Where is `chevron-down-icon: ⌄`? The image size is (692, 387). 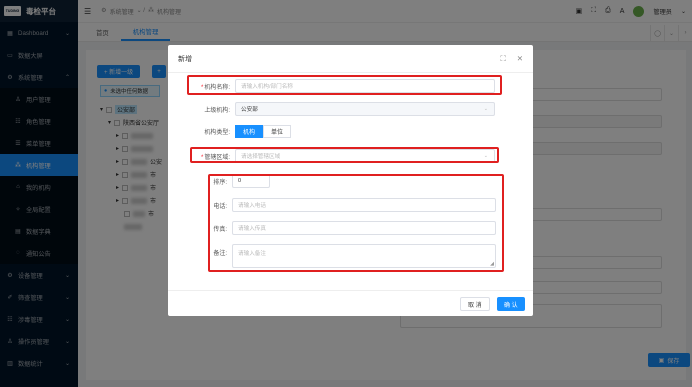
chevron-down-icon: ⌄ is located at coordinates (485, 109).